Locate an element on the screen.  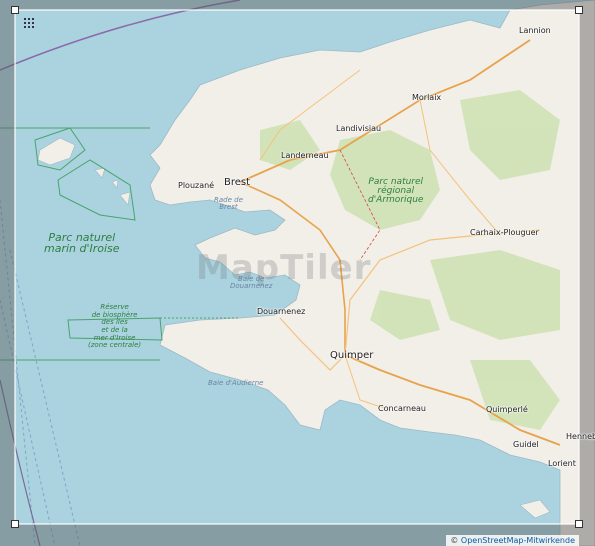
attribution: © OpenStreetMap-Mitwirkende is located at coordinates (512, 540).